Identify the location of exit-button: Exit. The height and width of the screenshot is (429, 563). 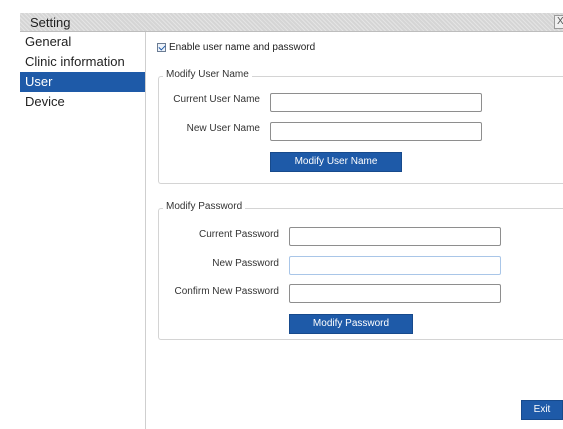
(542, 410).